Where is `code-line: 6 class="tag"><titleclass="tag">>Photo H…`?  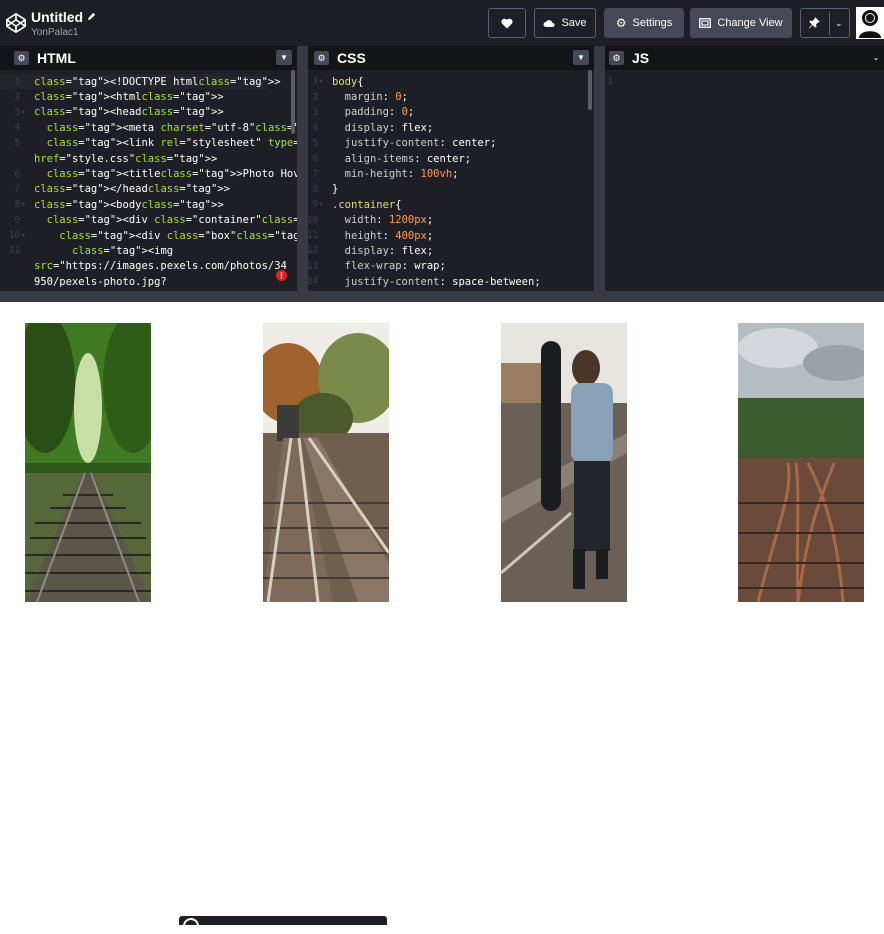 code-line: 6 class="tag"><titleclass="tag">>Photo H… is located at coordinates (148, 173).